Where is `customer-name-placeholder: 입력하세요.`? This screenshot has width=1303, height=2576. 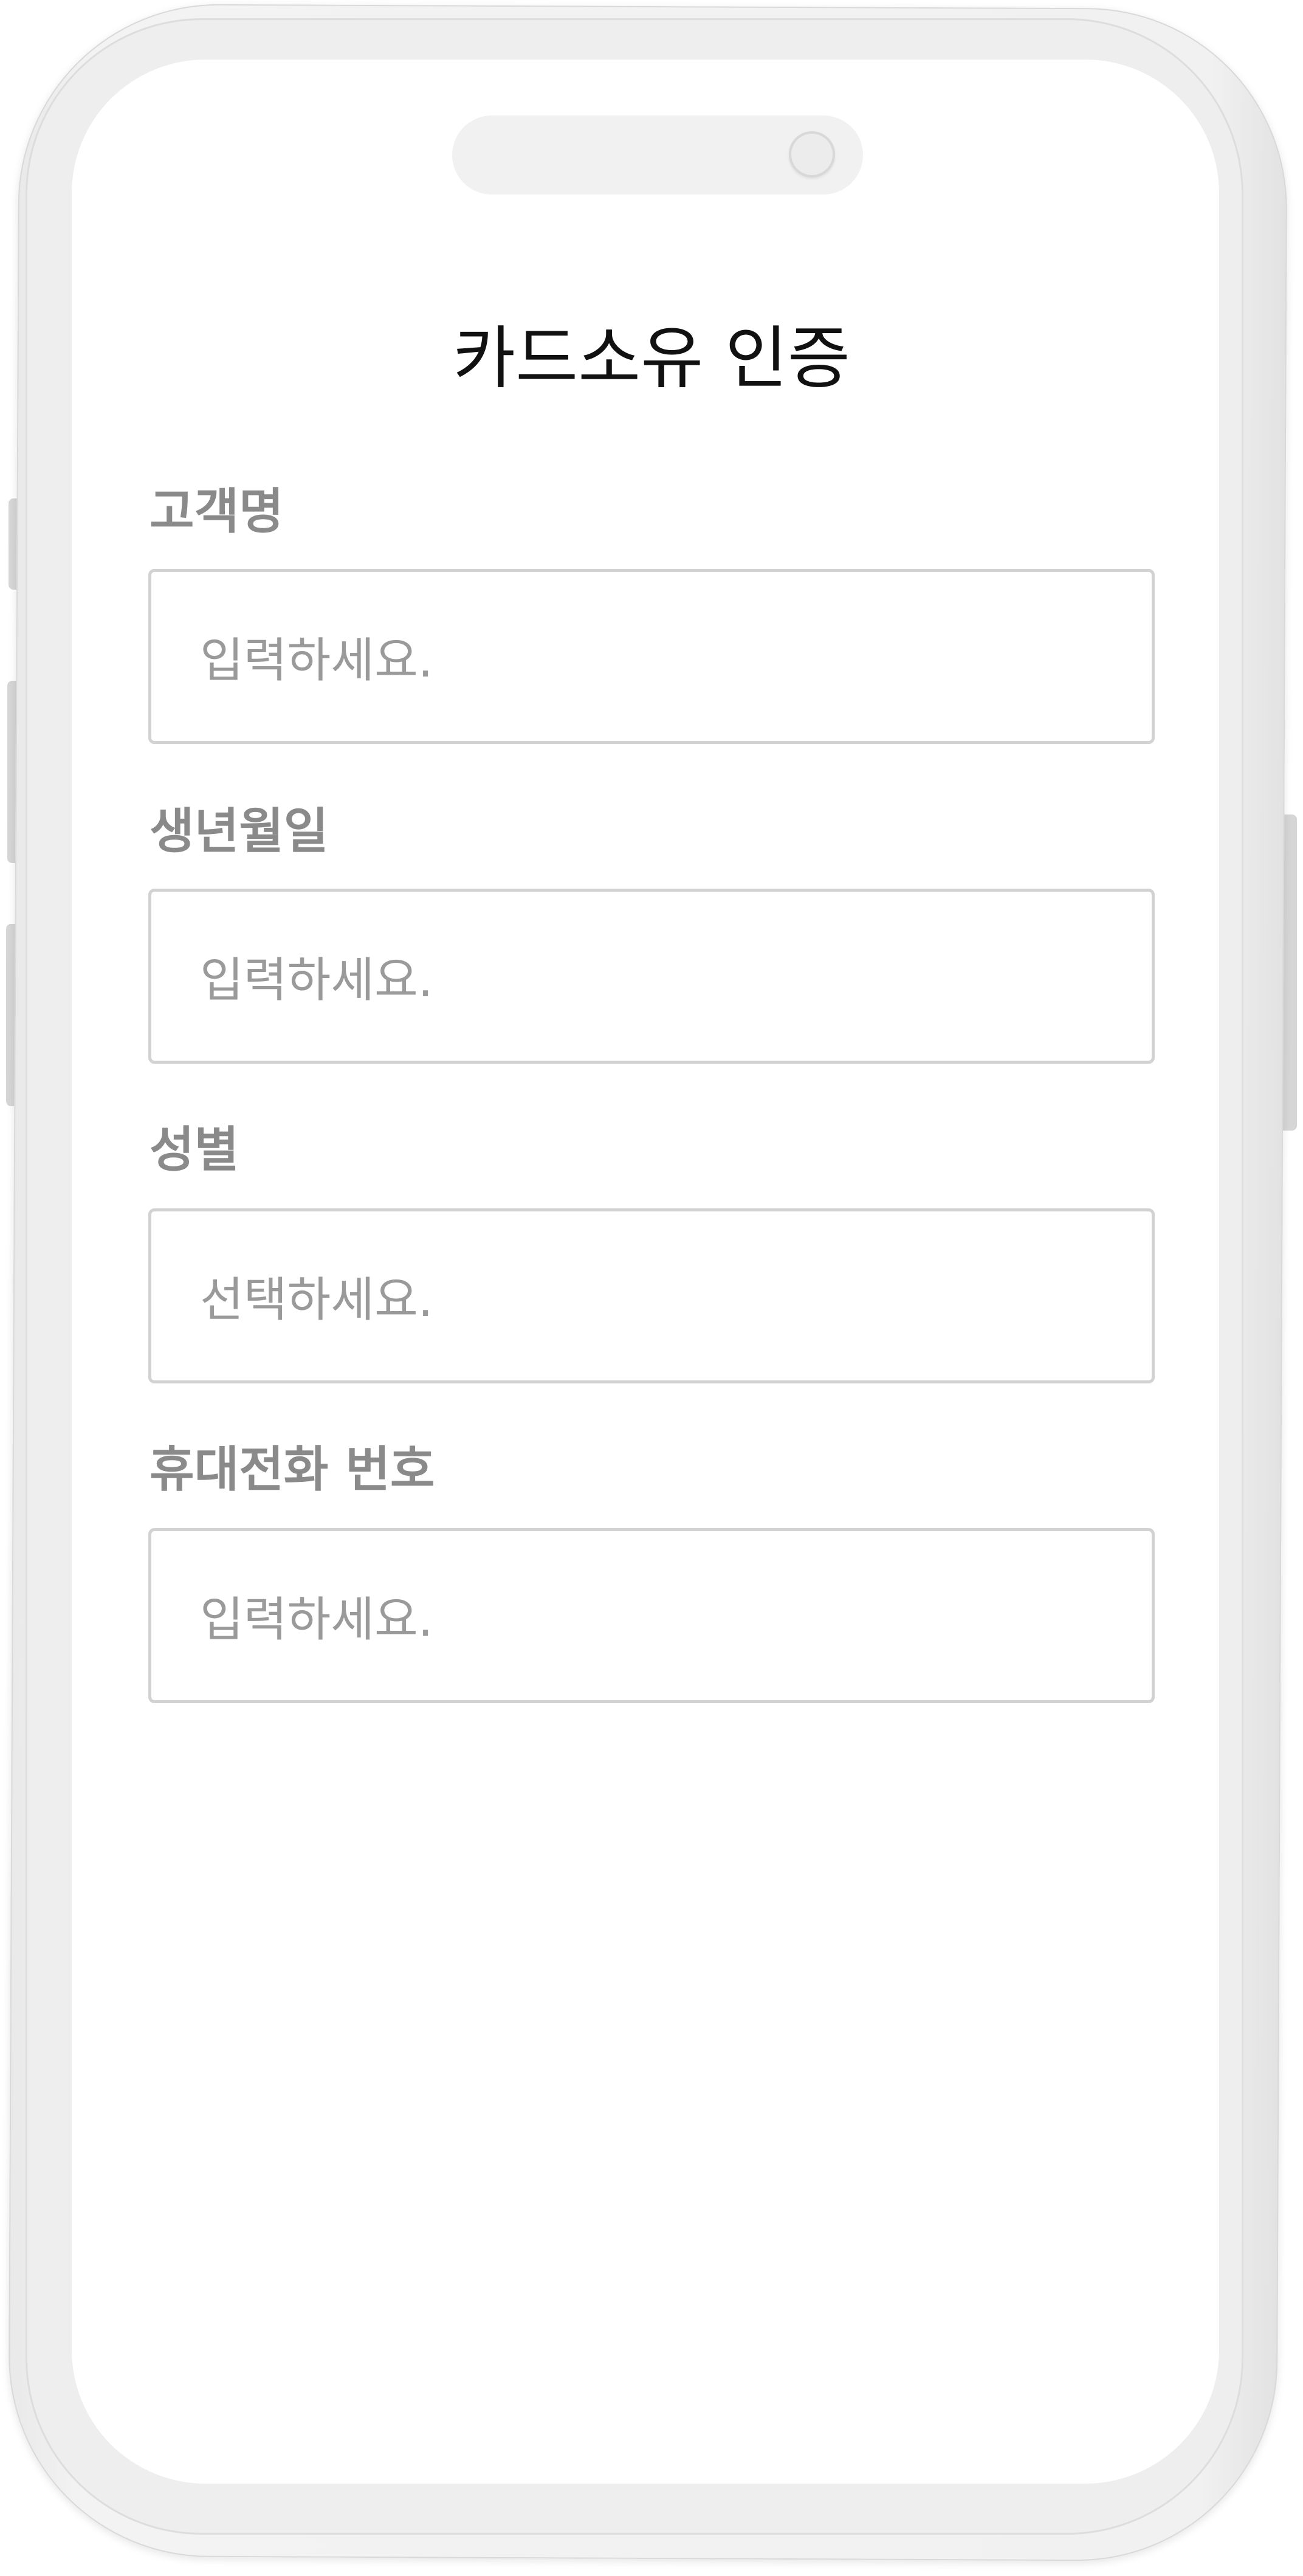
customer-name-placeholder: 입력하세요. is located at coordinates (316, 660).